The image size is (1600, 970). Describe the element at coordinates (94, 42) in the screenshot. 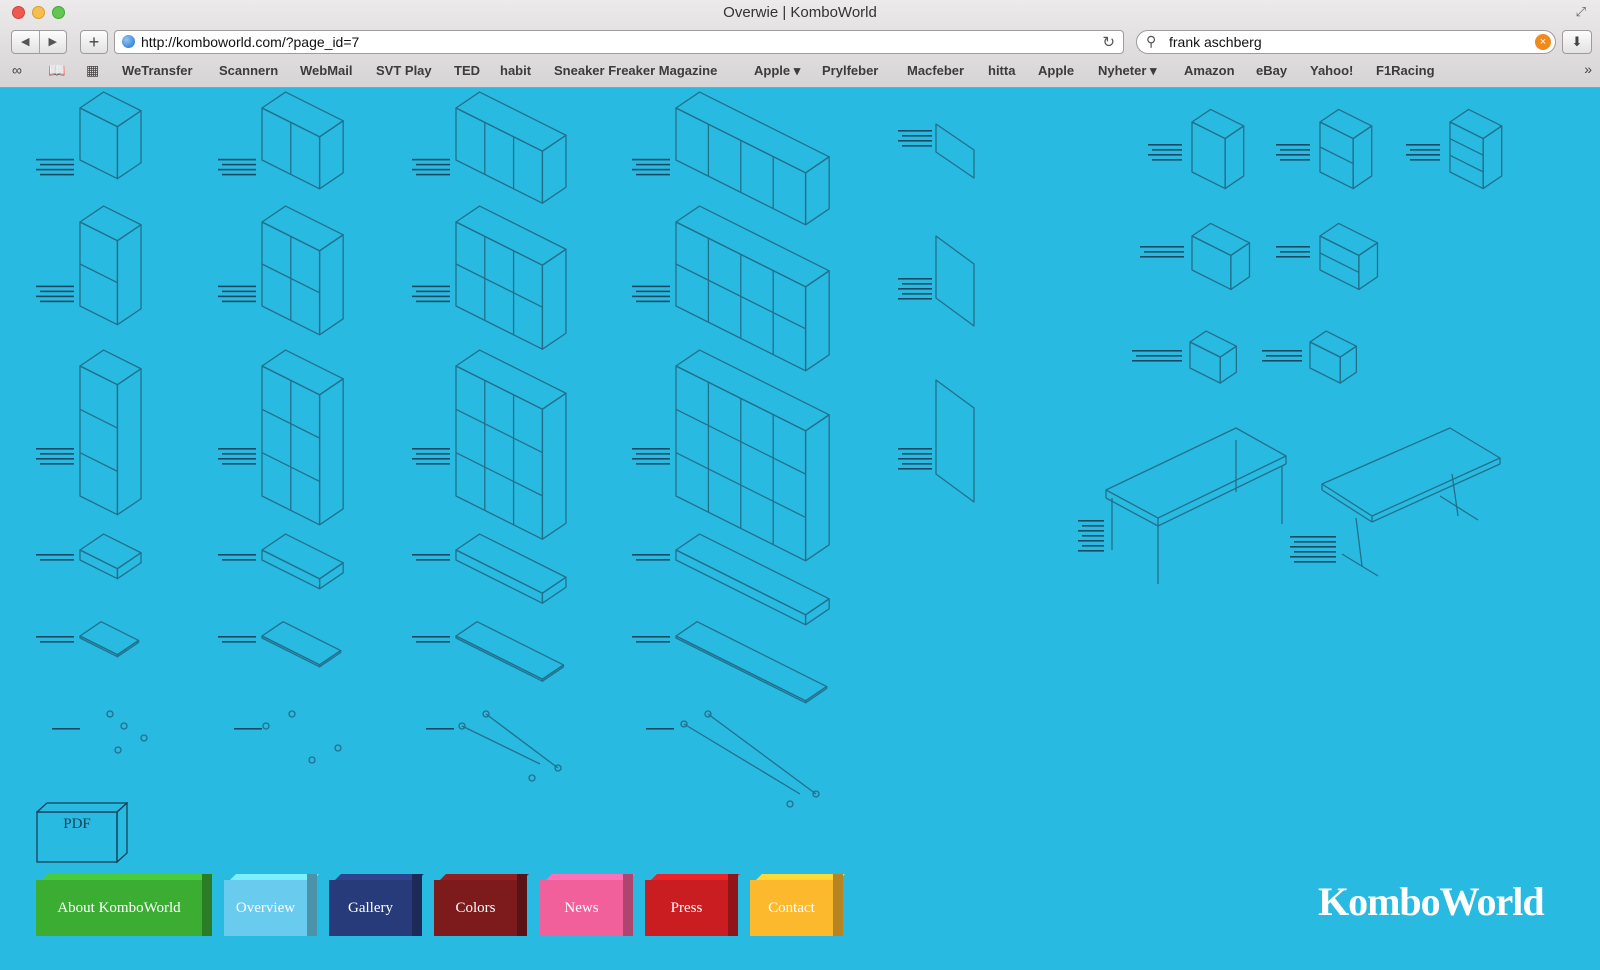

I see `new-tab-button: +` at that location.